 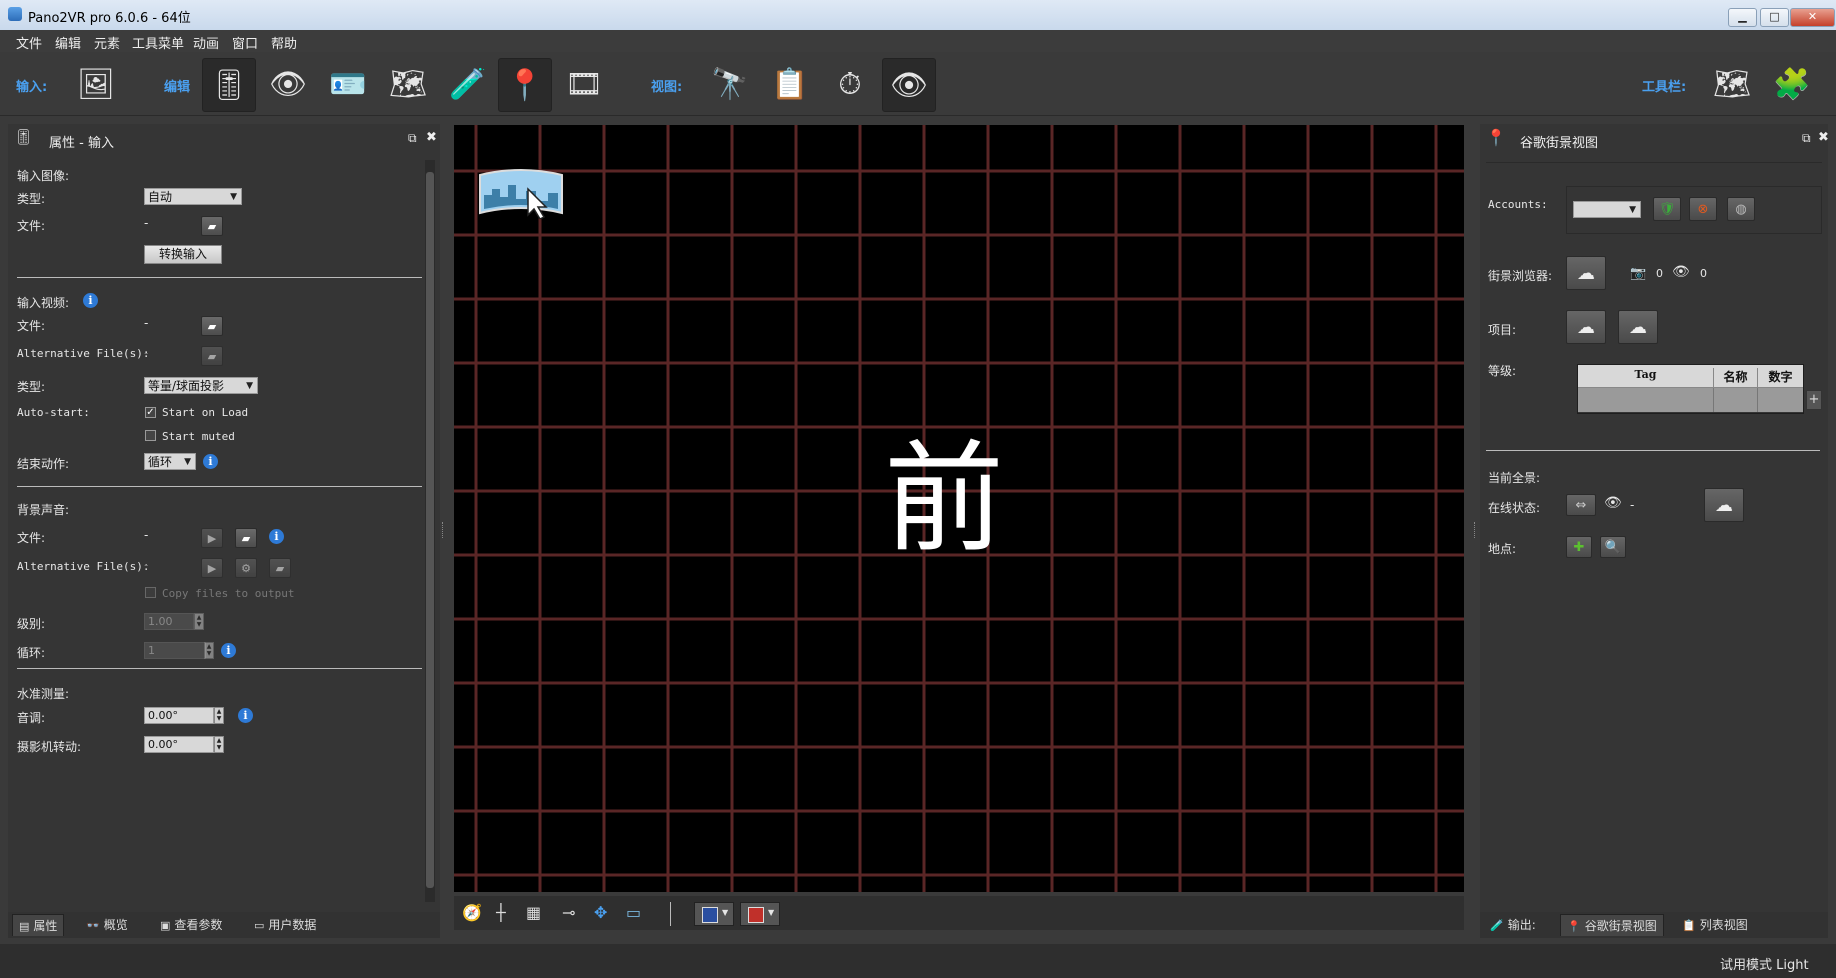 I want to click on location-label: 地点:, so click(x=1502, y=549).